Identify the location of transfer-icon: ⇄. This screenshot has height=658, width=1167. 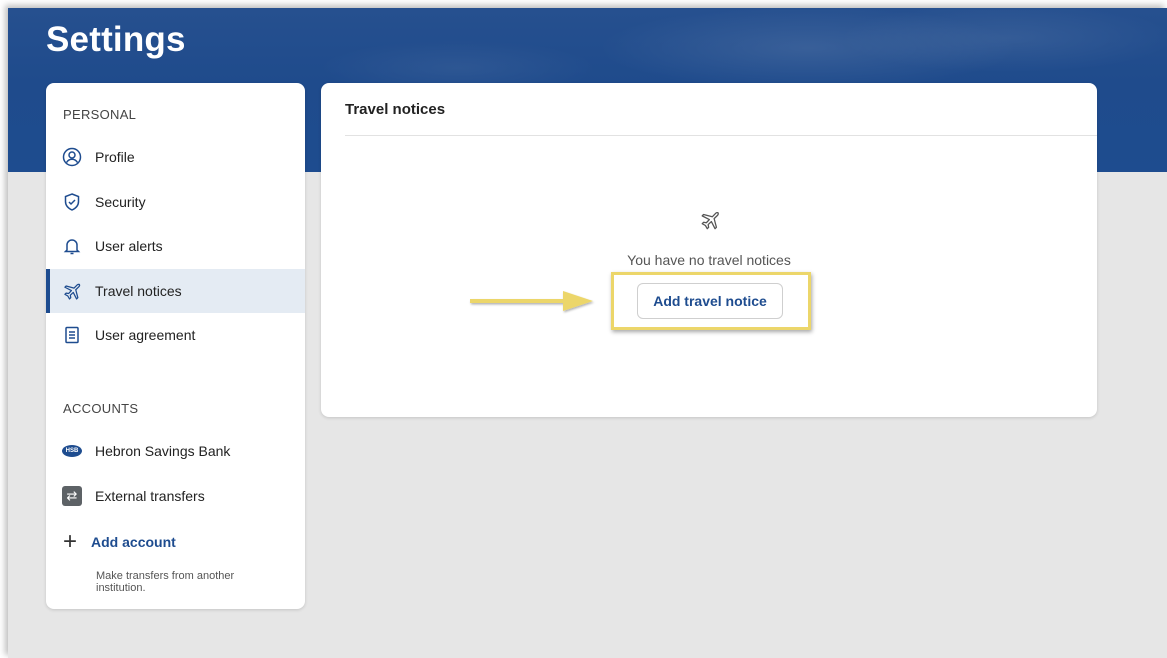
(72, 496).